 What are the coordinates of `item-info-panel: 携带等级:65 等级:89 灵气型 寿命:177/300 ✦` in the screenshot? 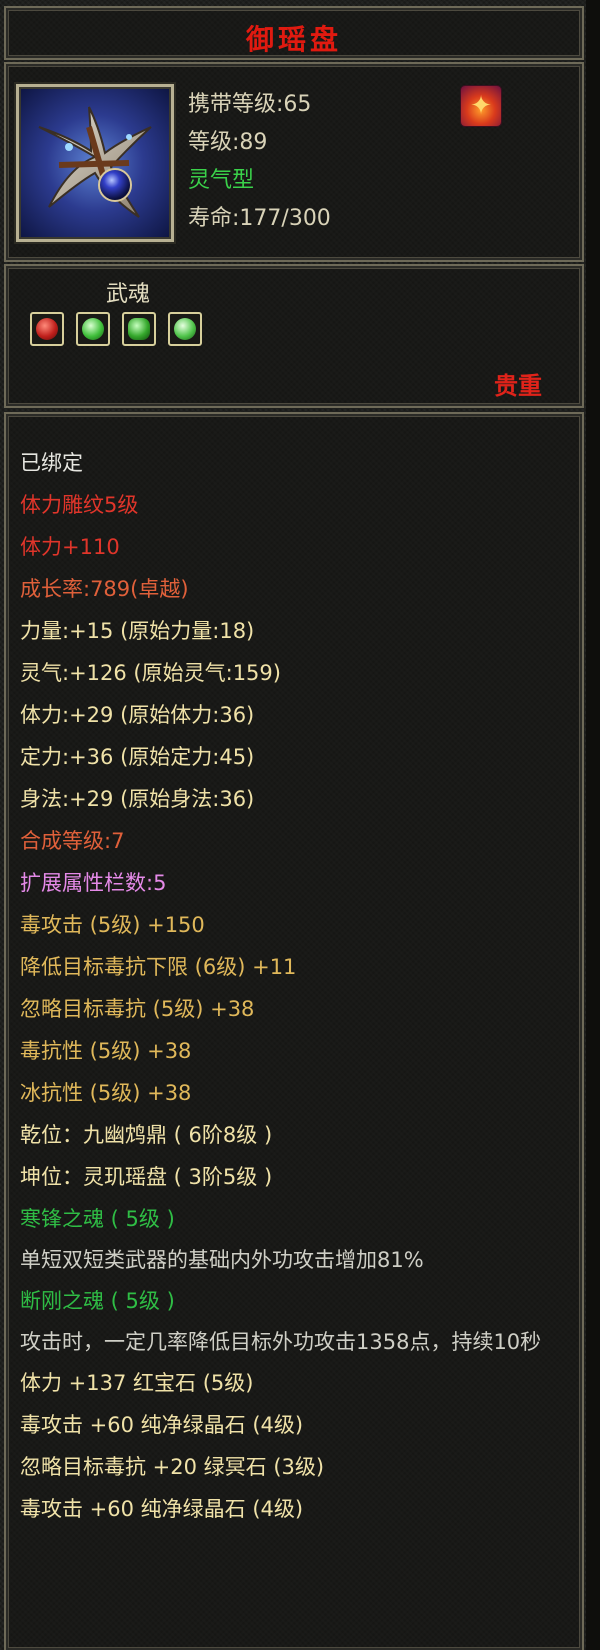 It's located at (294, 162).